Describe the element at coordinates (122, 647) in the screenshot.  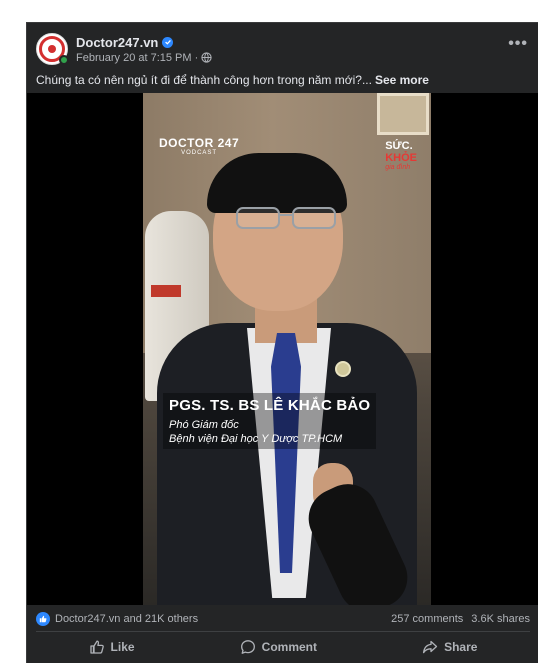
I see `like-label: Like` at that location.